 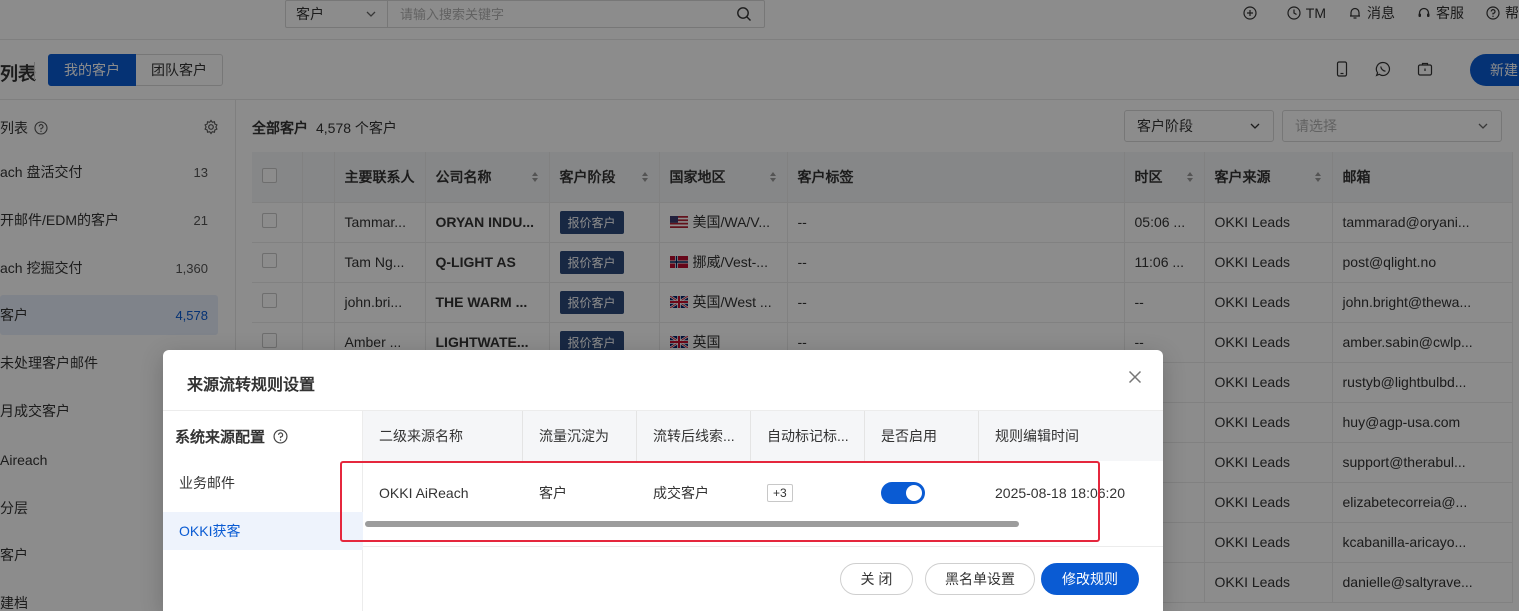 I want to click on rule-col-enabled: 是否启用, so click(x=922, y=436).